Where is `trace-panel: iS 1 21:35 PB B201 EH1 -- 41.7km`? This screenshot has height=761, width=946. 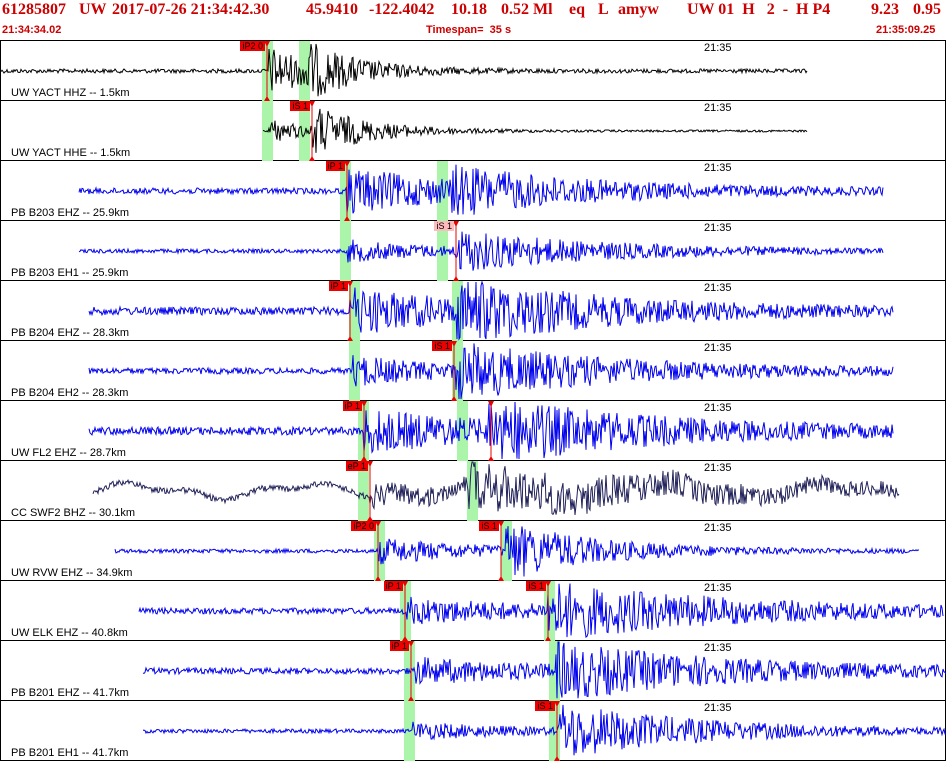
trace-panel: iS 1 21:35 PB B201 EH1 -- 41.7km is located at coordinates (473, 731).